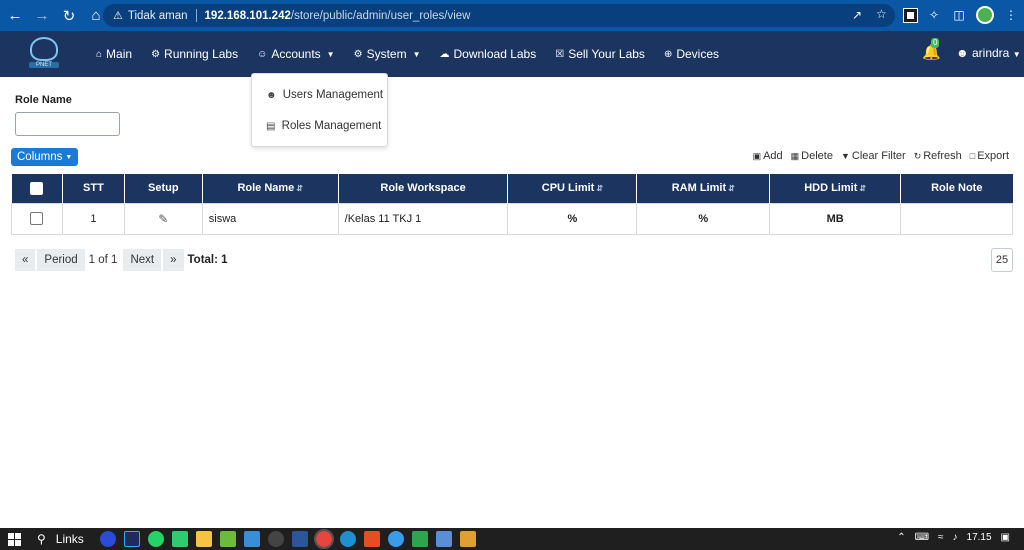  What do you see at coordinates (14, 539) in the screenshot?
I see `windows-start-icon` at bounding box center [14, 539].